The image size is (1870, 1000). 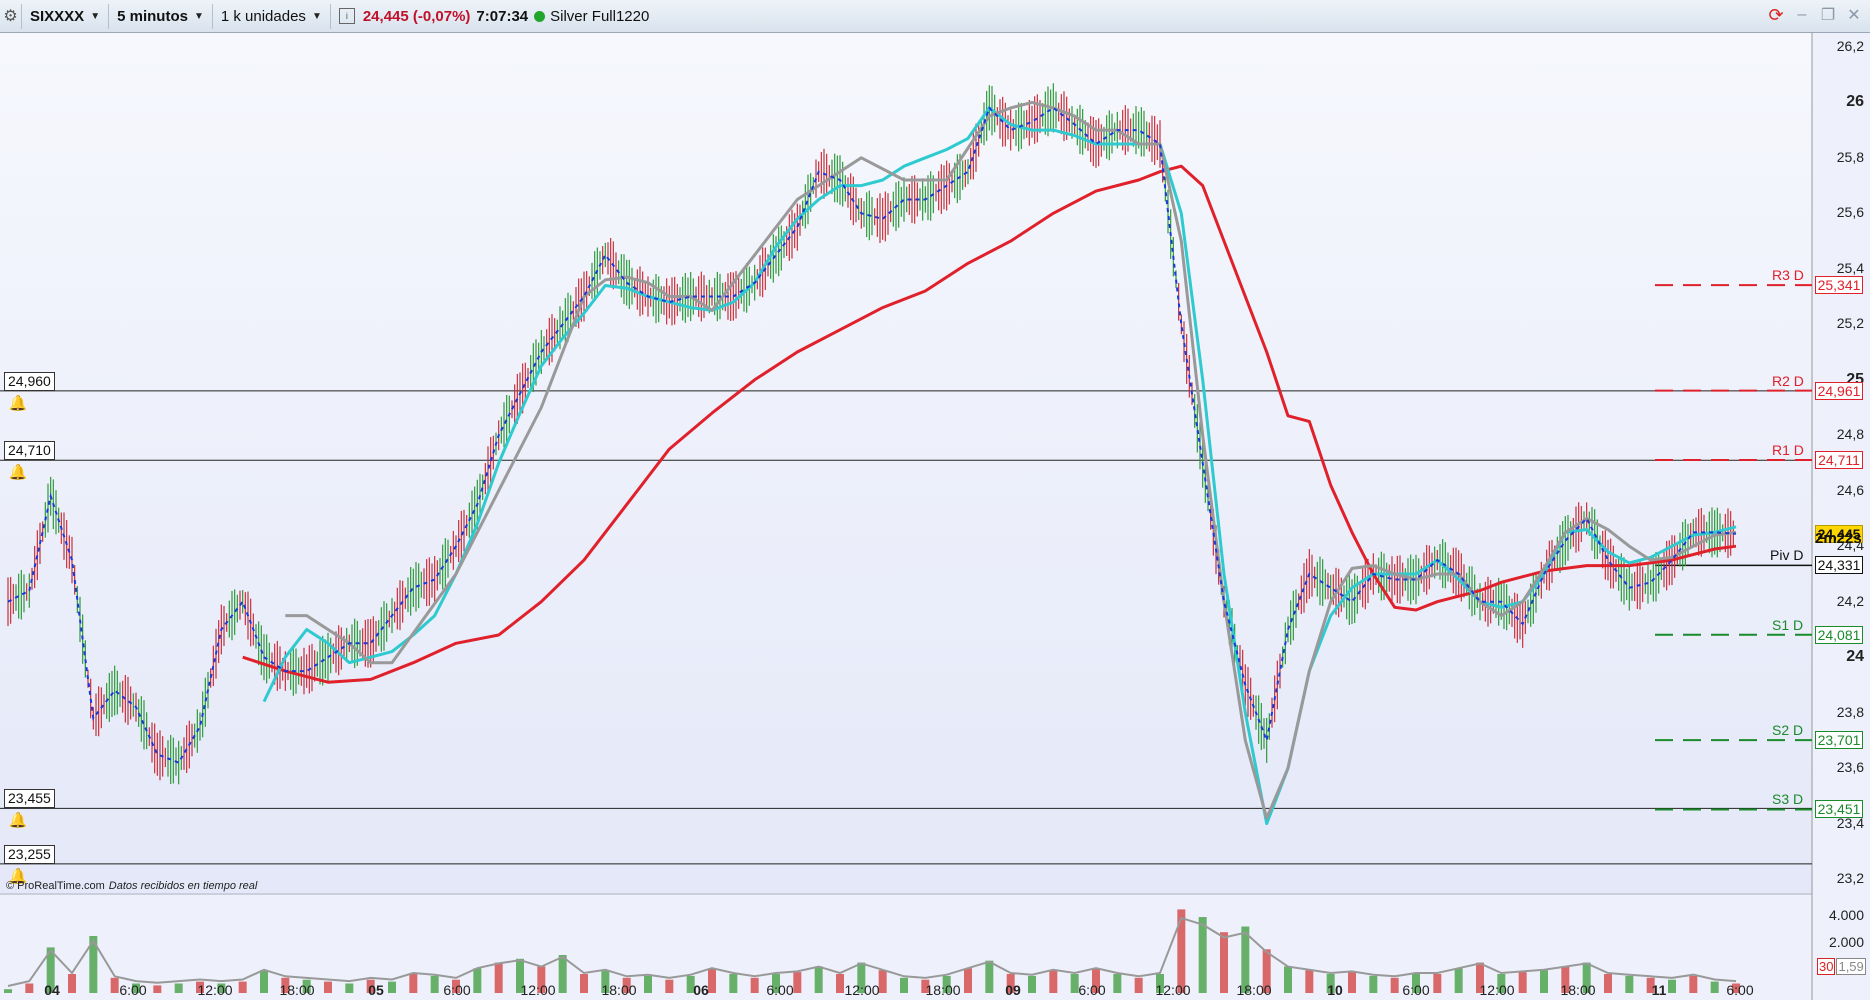 What do you see at coordinates (52, 990) in the screenshot?
I see `x-tick-label: 04` at bounding box center [52, 990].